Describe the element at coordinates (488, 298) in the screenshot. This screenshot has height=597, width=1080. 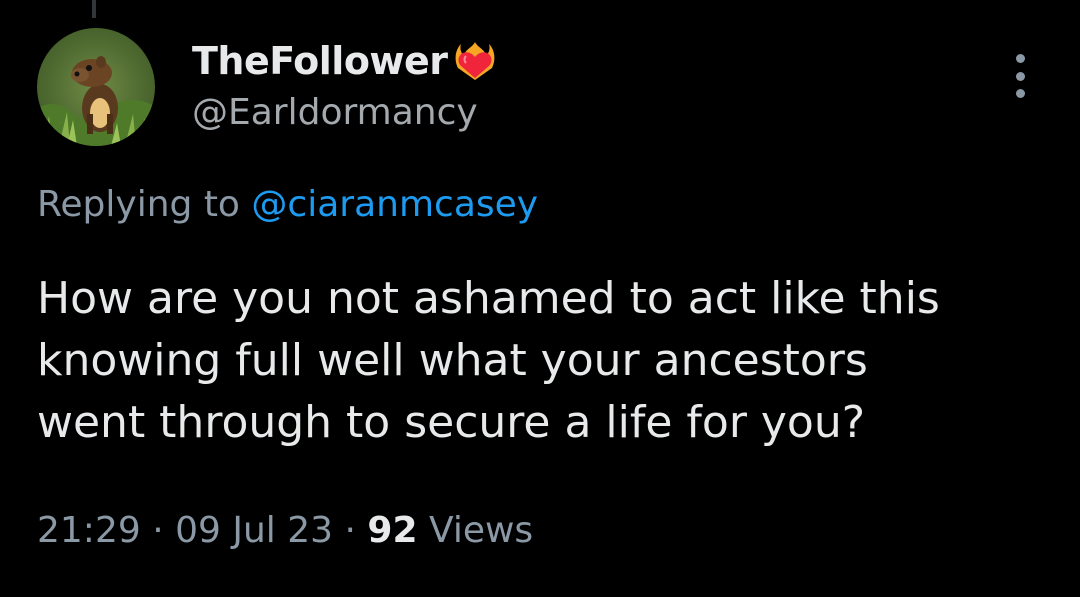
I see `tweet-text-line: How are you not ashamed to act like this` at that location.